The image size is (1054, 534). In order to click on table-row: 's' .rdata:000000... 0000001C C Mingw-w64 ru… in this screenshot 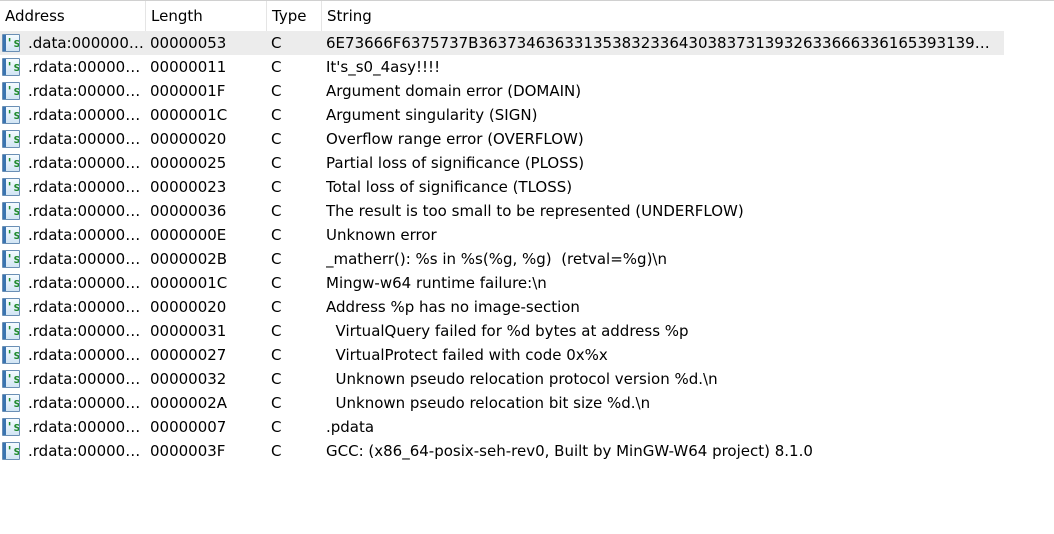, I will do `click(502, 283)`.